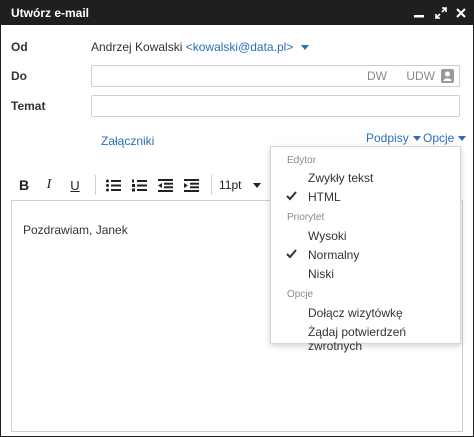  I want to click on signatures-dropdown: Podpisy, so click(393, 138).